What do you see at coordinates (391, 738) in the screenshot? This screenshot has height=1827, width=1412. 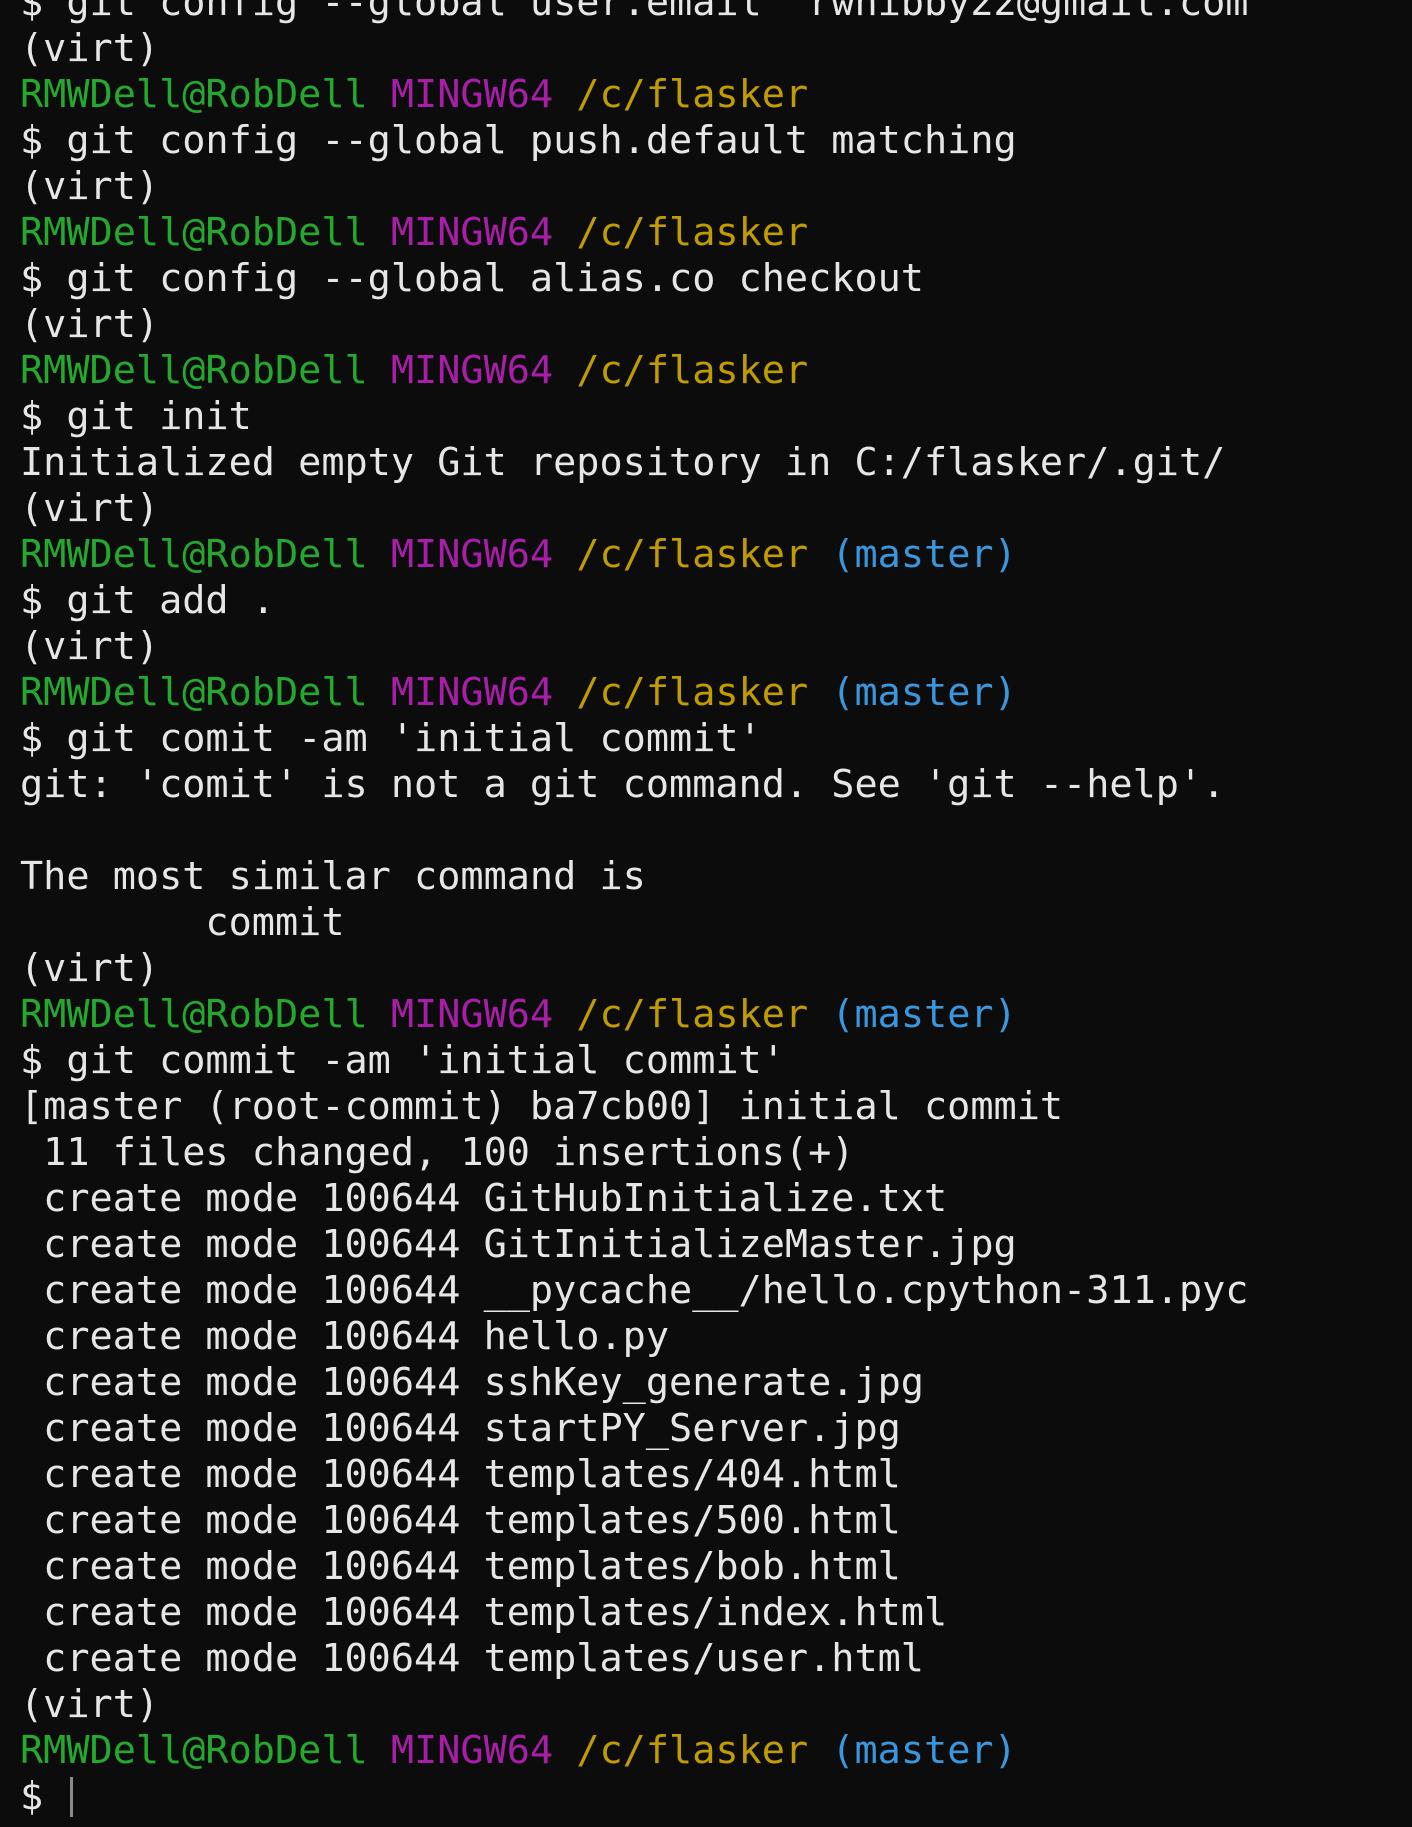 I see `command-line: $ git comit -am 'initial commit'` at bounding box center [391, 738].